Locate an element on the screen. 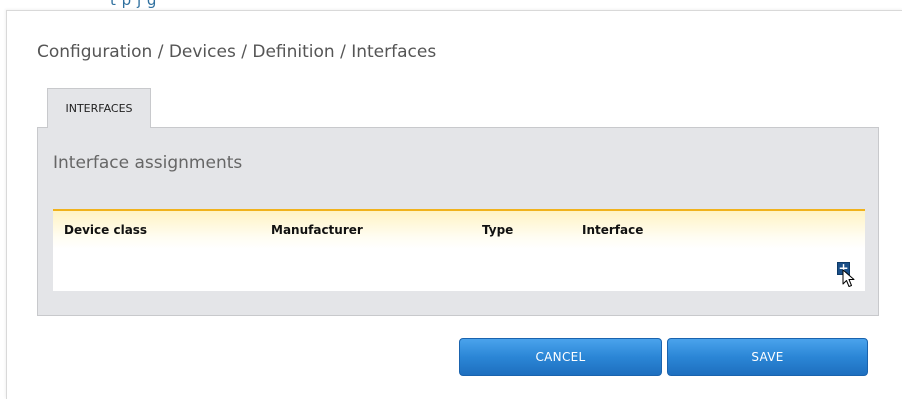  table-header: Device class Manufacturer Type Interface is located at coordinates (459, 229).